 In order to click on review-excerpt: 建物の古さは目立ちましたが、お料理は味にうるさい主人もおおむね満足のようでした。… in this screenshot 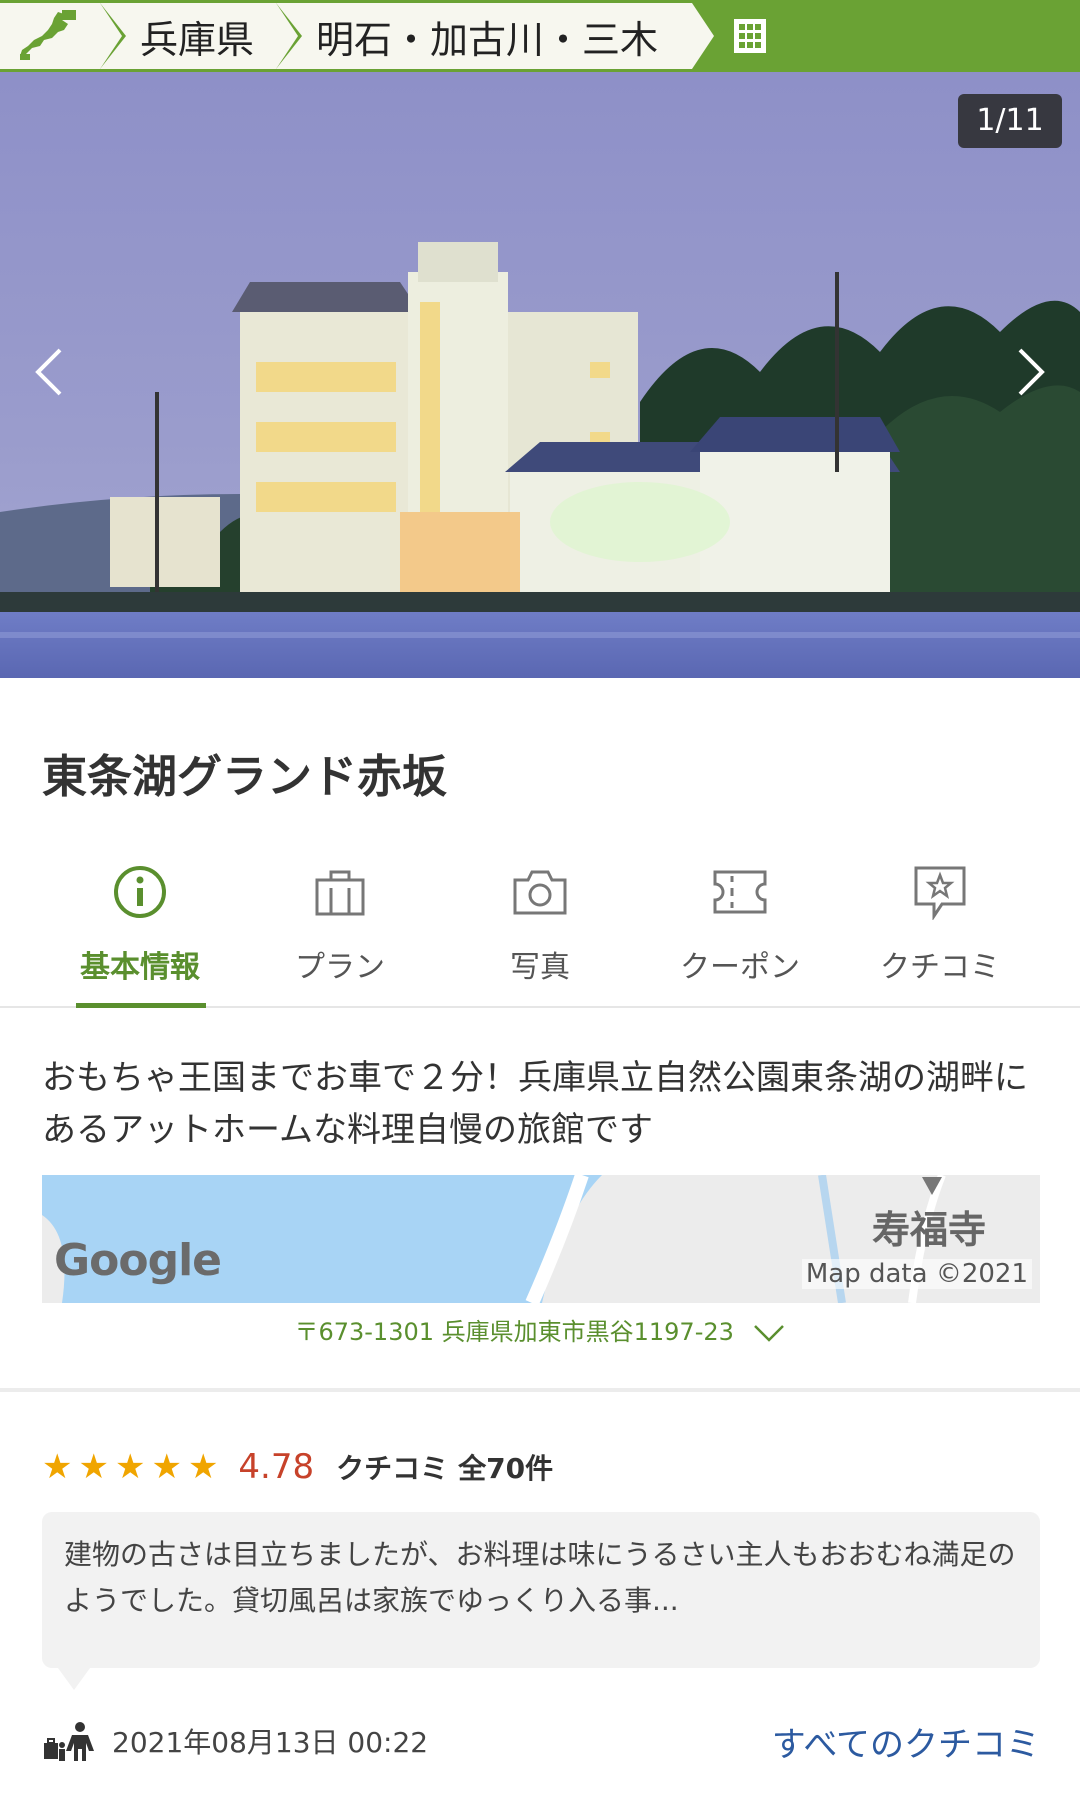, I will do `click(541, 1601)`.